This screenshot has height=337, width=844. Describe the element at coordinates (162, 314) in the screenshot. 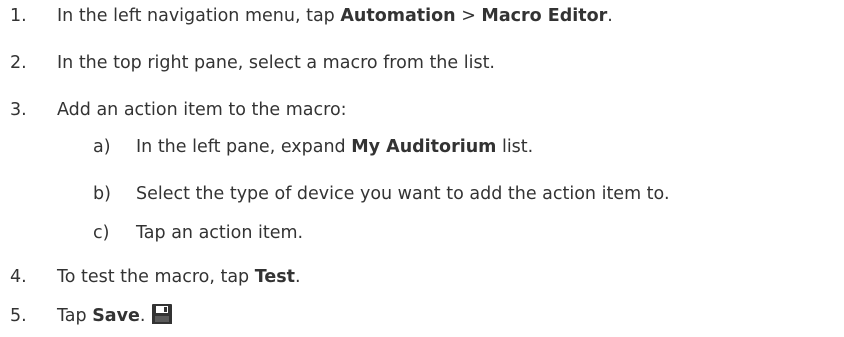

I see `save-icon` at that location.